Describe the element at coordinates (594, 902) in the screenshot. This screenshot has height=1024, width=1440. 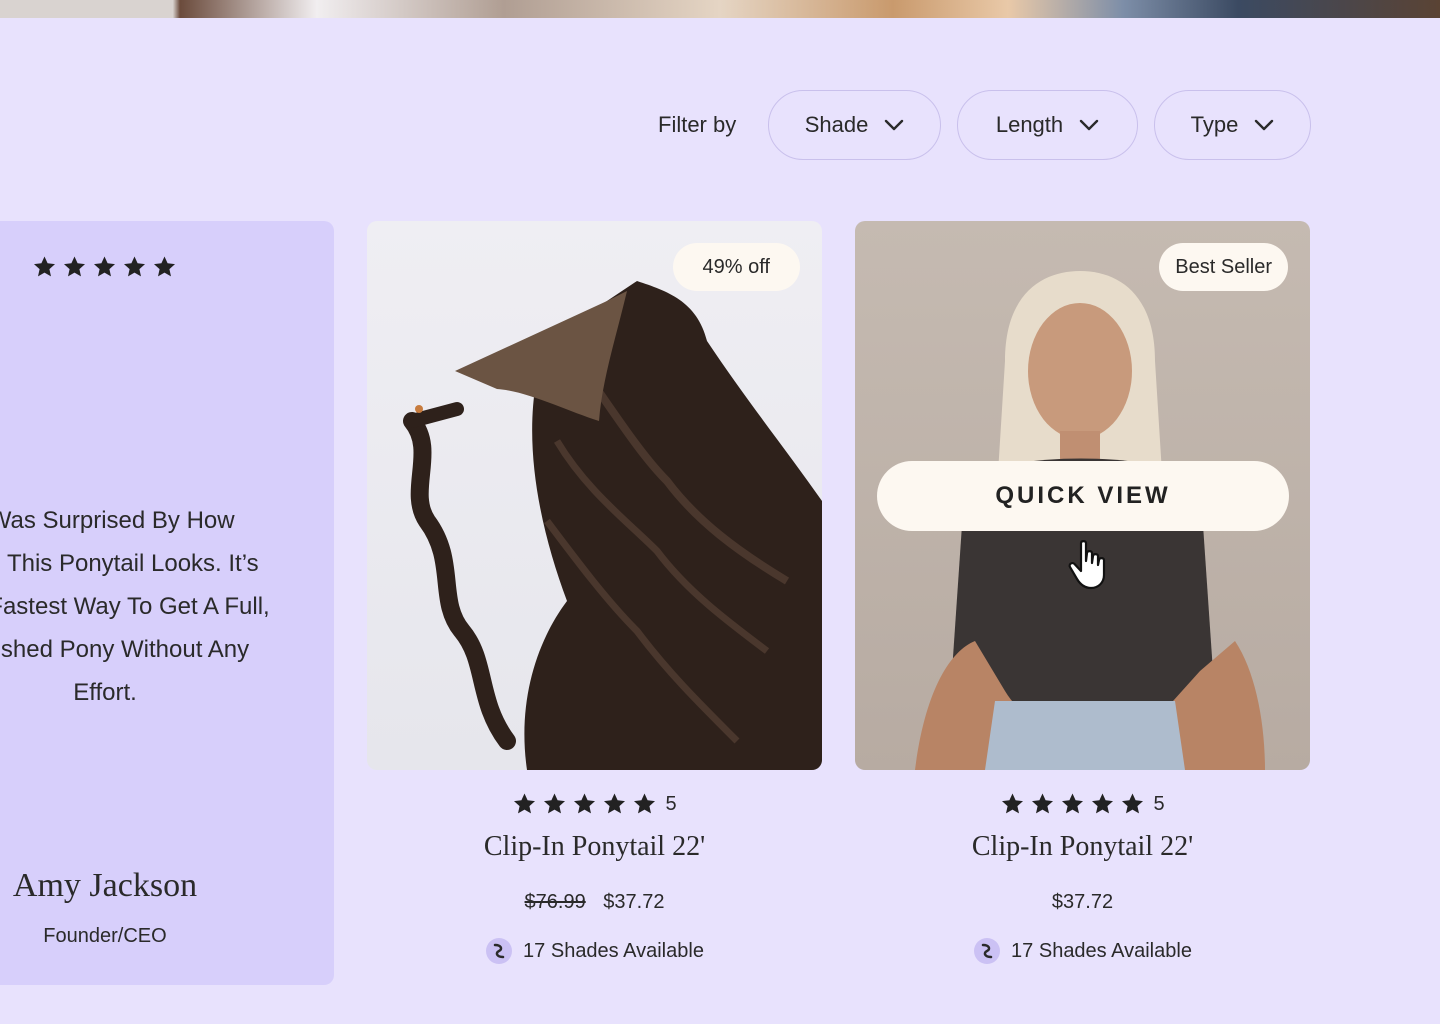
I see `product-price: $76.99 $37.72` at that location.